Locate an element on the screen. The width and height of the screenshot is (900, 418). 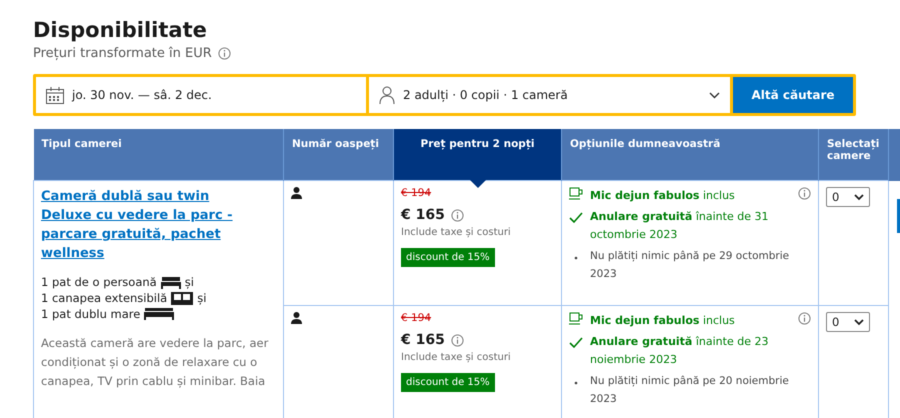
column-header: Selectați camere is located at coordinates (853, 154).